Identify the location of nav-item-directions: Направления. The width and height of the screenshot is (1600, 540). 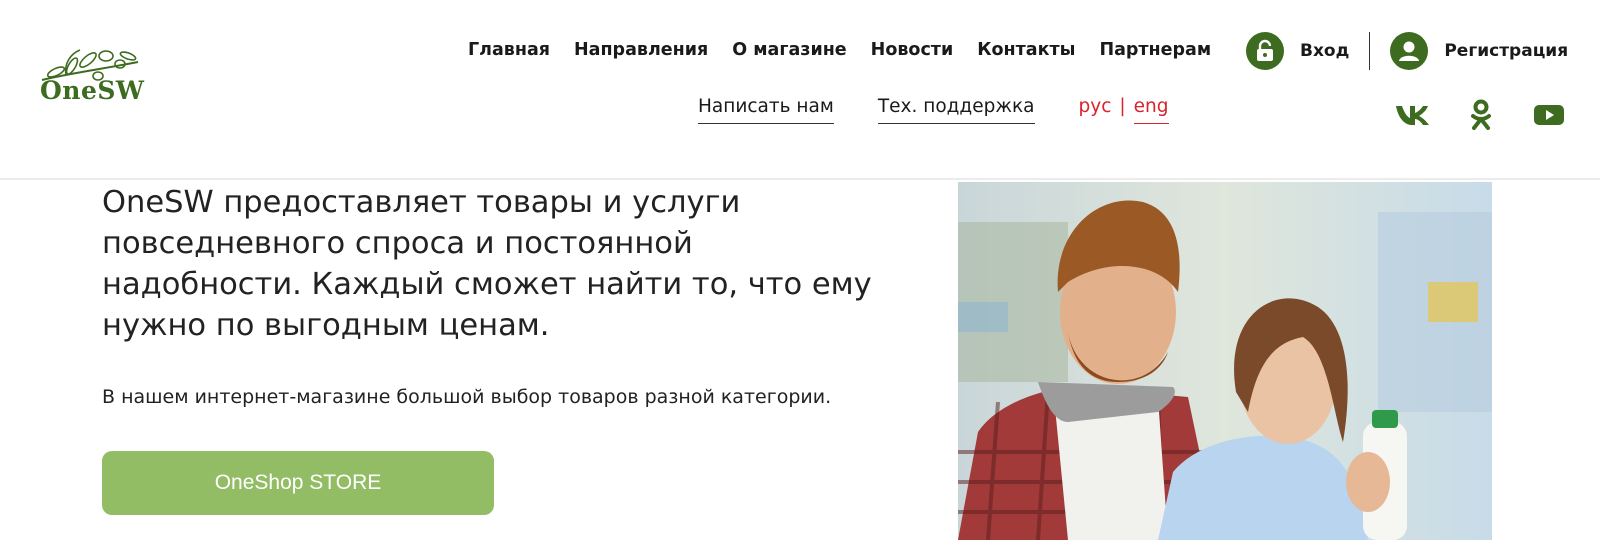
(641, 50).